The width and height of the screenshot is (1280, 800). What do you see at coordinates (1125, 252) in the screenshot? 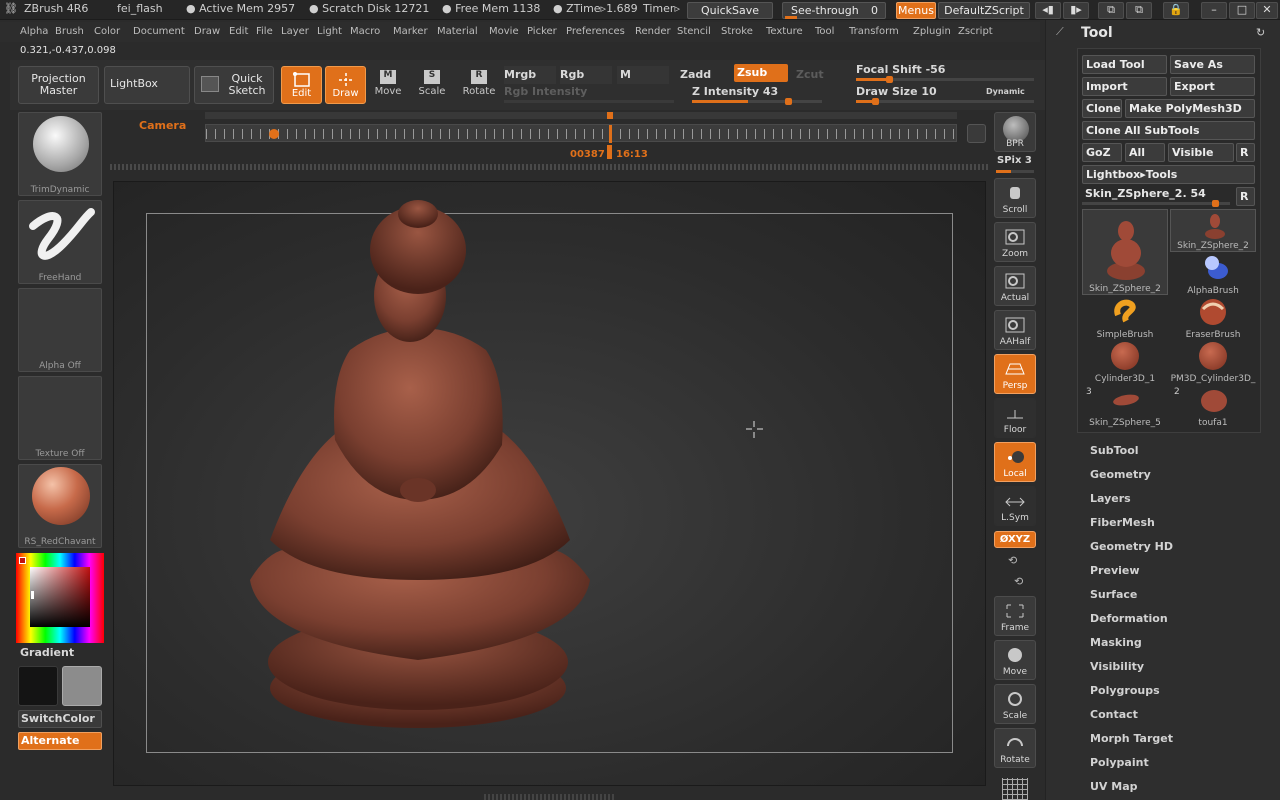
I see `tool-item-skin-zsphere-2-large: Skin_ZSphere_2` at bounding box center [1125, 252].